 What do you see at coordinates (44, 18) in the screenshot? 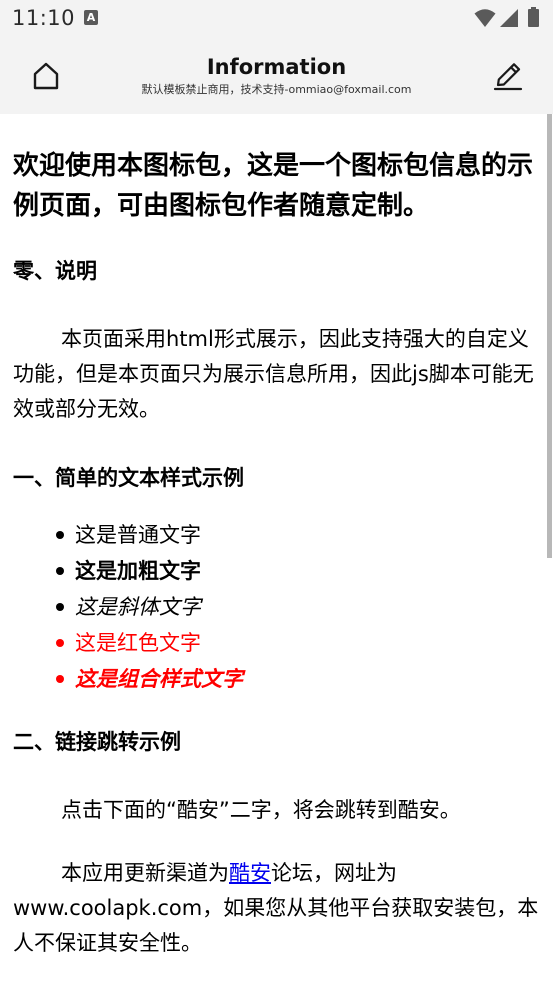
I see `status-time: 11:10` at bounding box center [44, 18].